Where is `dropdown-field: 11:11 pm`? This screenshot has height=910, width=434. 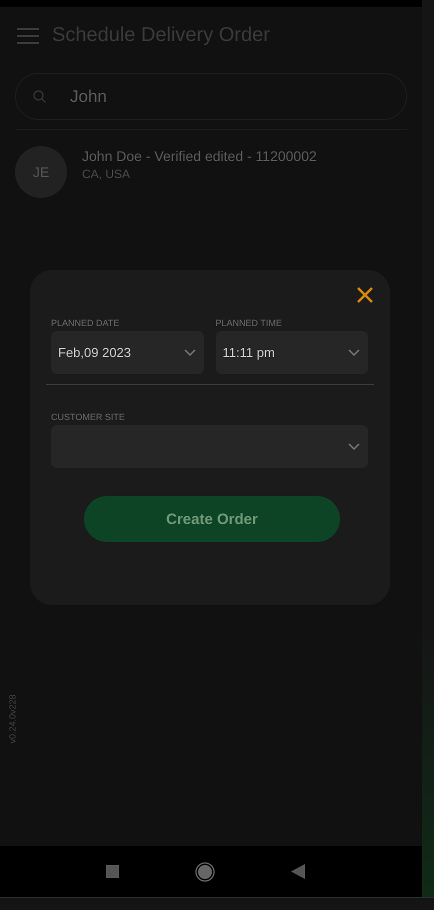
dropdown-field: 11:11 pm is located at coordinates (292, 352).